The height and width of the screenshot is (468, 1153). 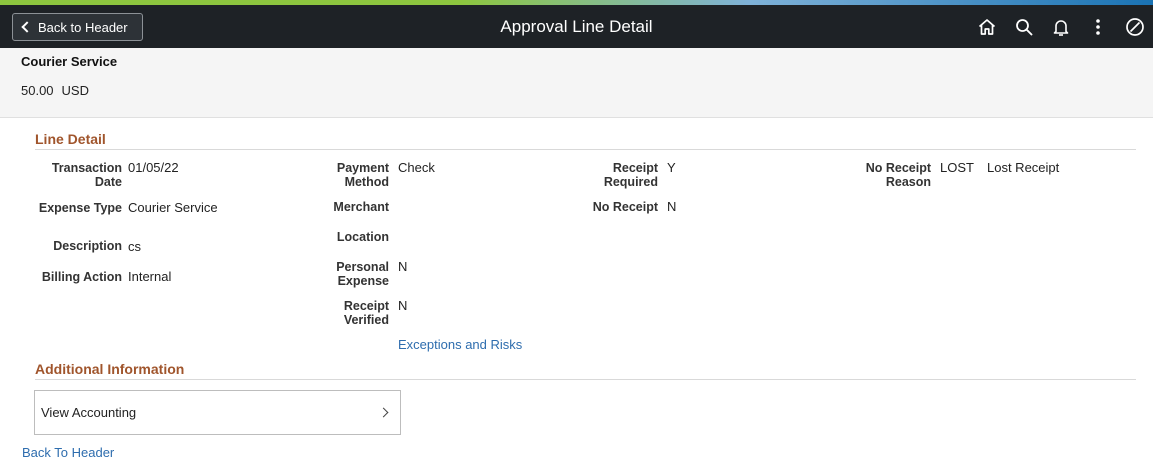 I want to click on billing-action-value: Internal, so click(x=150, y=276).